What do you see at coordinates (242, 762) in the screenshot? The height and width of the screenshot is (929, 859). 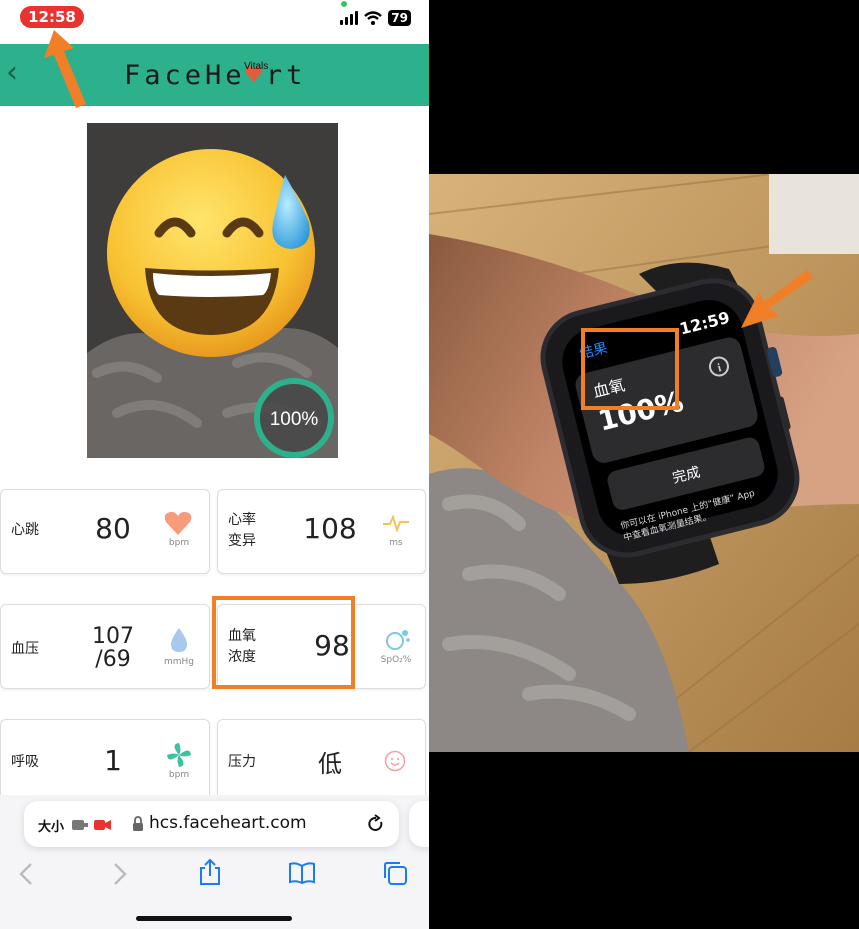 I see `metric-label: 压力` at bounding box center [242, 762].